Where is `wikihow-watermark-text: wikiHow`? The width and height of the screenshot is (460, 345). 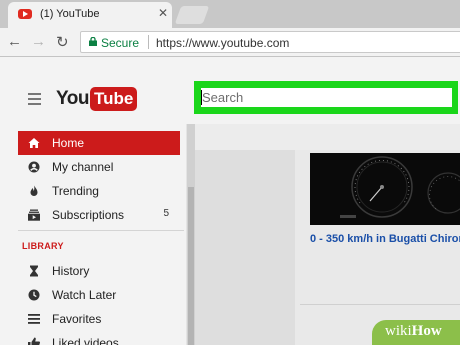
wikihow-watermark-text: wikiHow is located at coordinates (413, 331).